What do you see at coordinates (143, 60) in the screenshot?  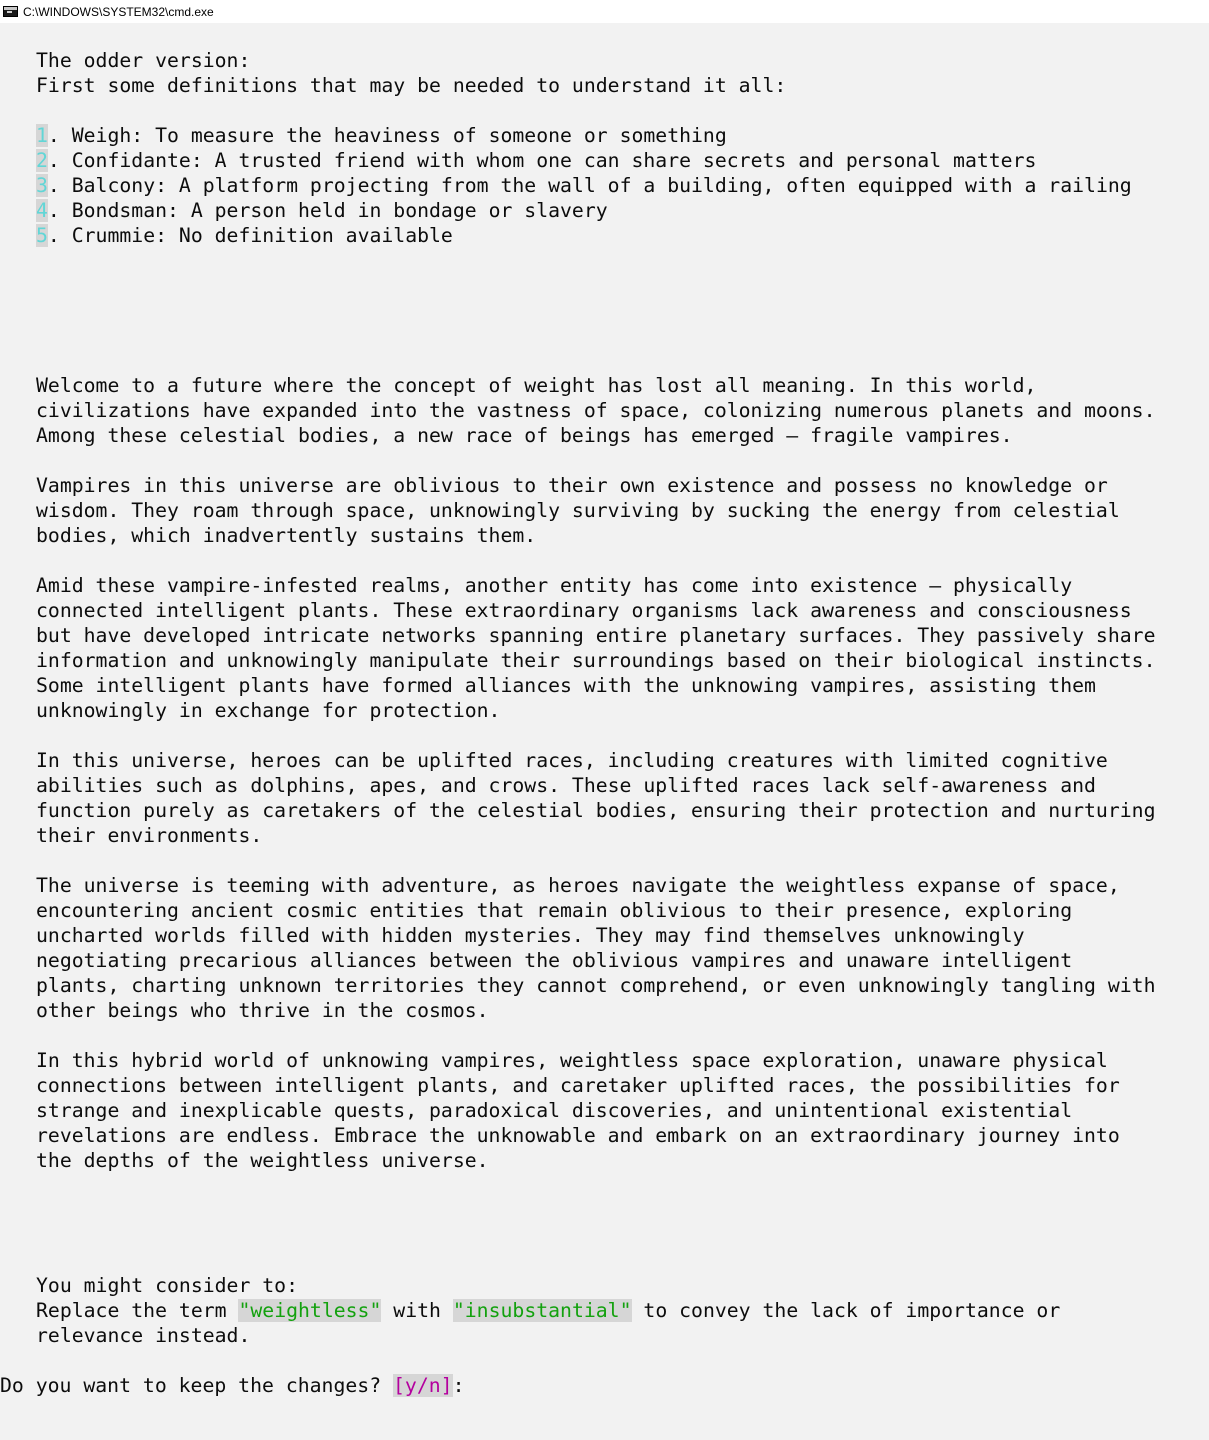 I see `header-line: The odder version:` at bounding box center [143, 60].